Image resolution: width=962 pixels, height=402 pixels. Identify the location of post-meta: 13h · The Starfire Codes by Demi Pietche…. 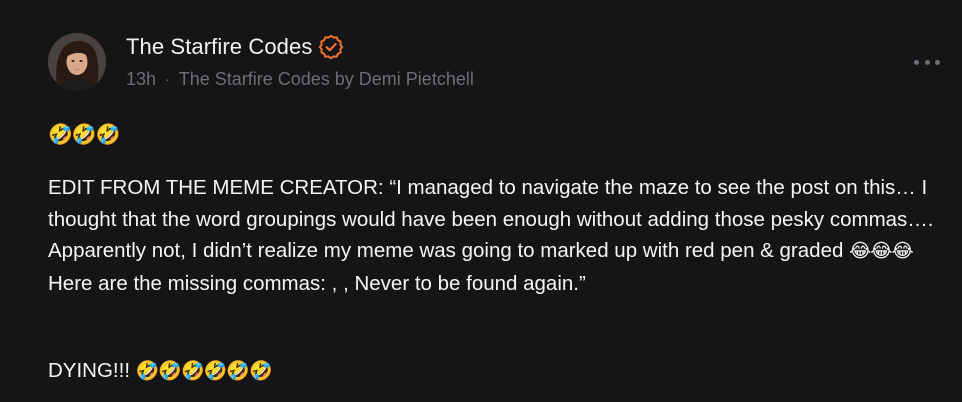
(300, 79).